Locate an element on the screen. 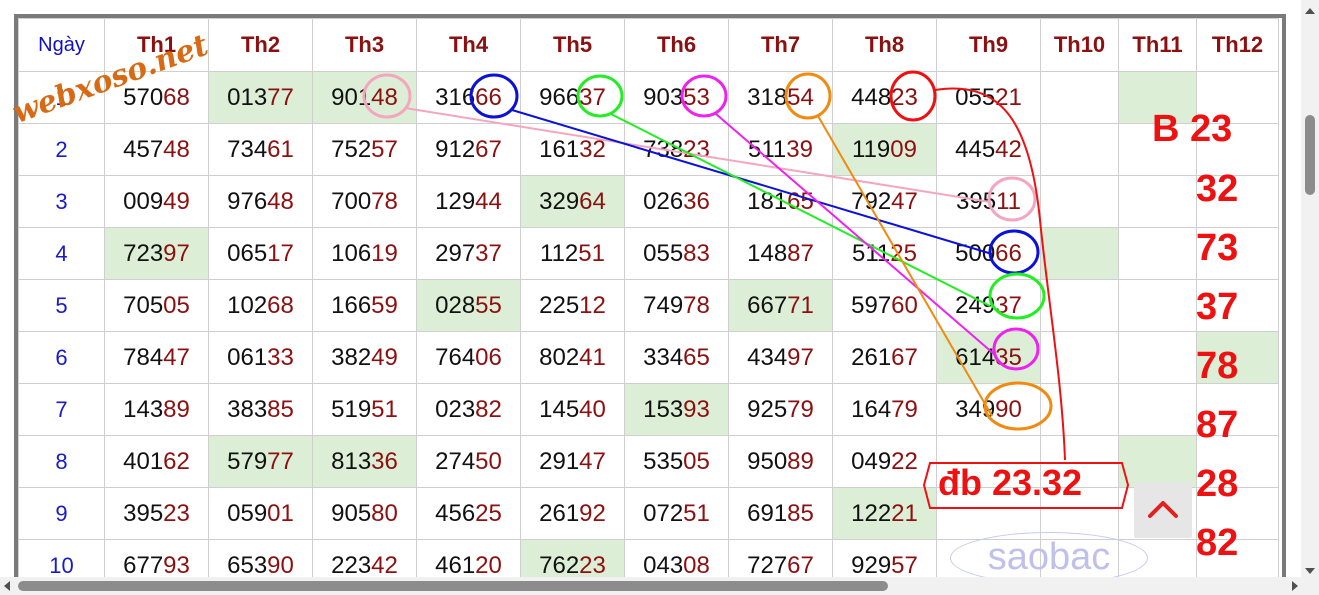  result-cell: 12221 is located at coordinates (884, 513).